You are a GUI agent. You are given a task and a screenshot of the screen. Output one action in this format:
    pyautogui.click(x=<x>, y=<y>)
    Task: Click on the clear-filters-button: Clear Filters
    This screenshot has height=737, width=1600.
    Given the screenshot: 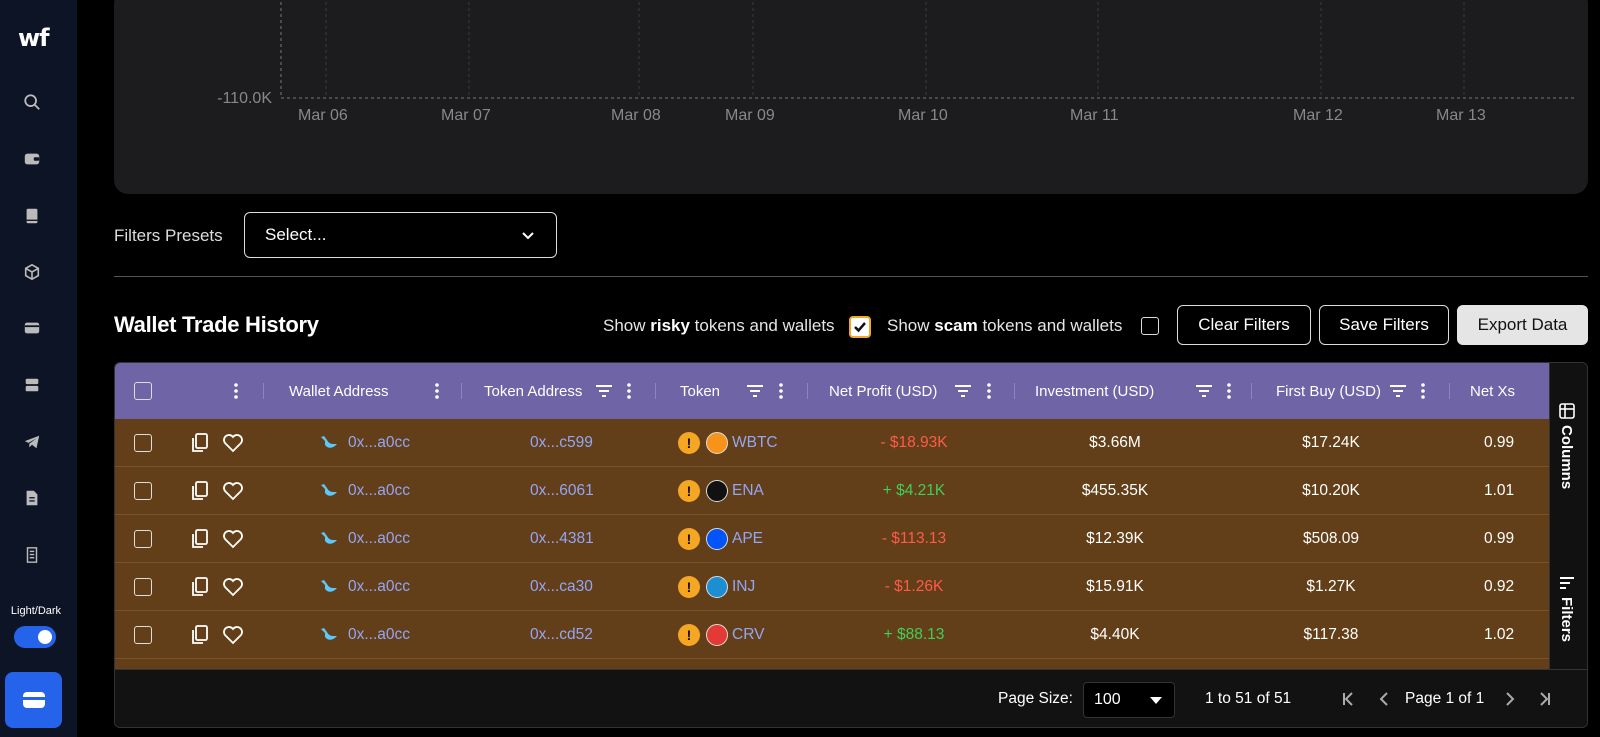 What is the action you would take?
    pyautogui.click(x=1244, y=325)
    